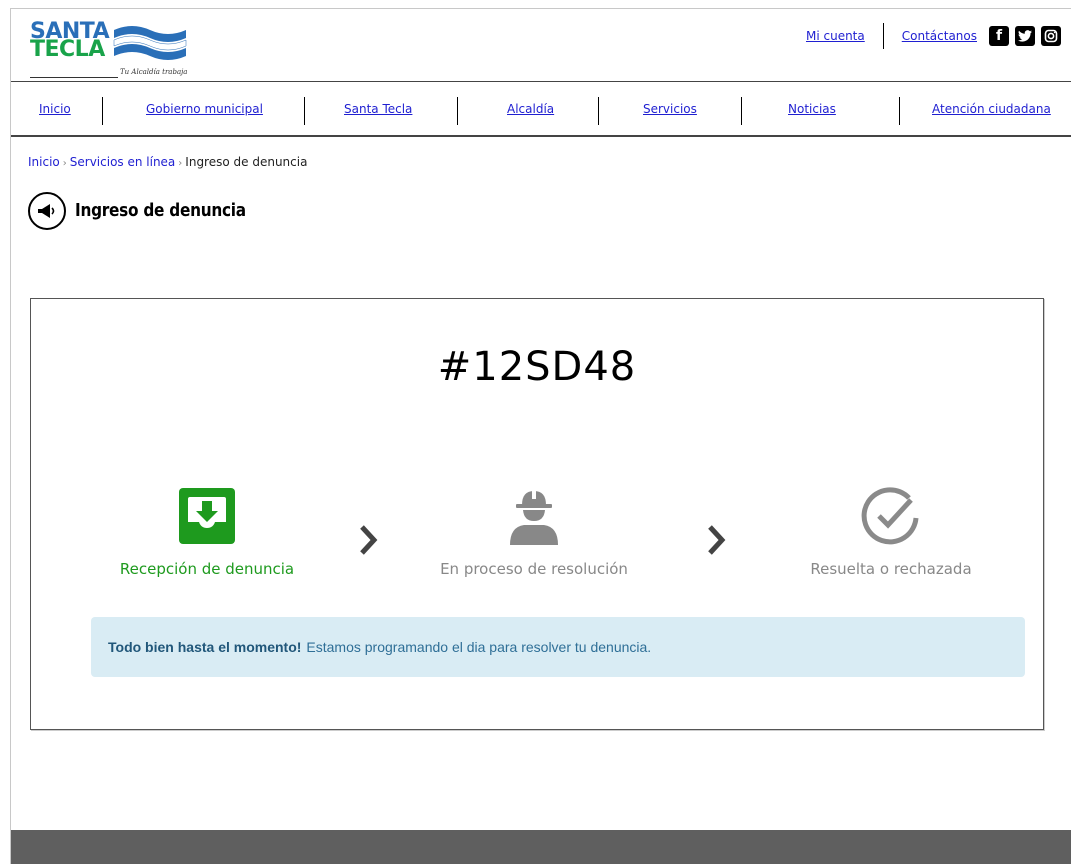 This screenshot has height=864, width=1071. I want to click on top-links: Mi cuenta Contáctanos f, so click(933, 36).